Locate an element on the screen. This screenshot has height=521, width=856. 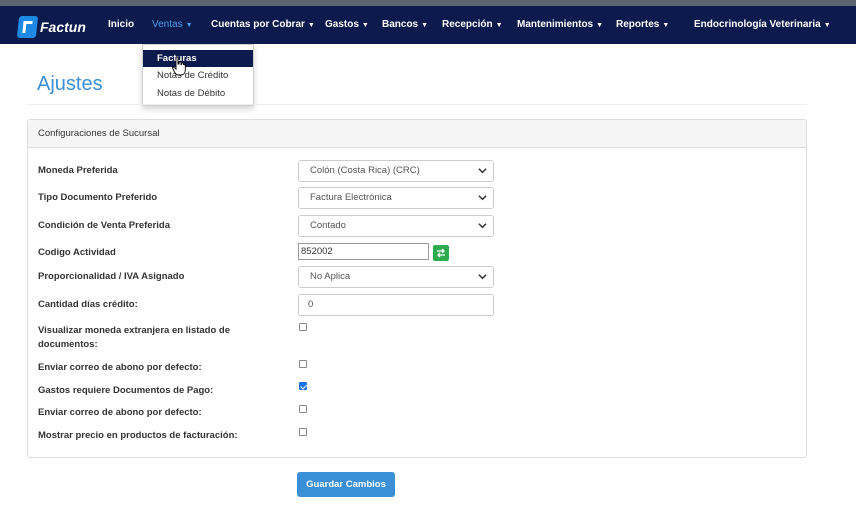
page-title: Ajustes is located at coordinates (70, 84).